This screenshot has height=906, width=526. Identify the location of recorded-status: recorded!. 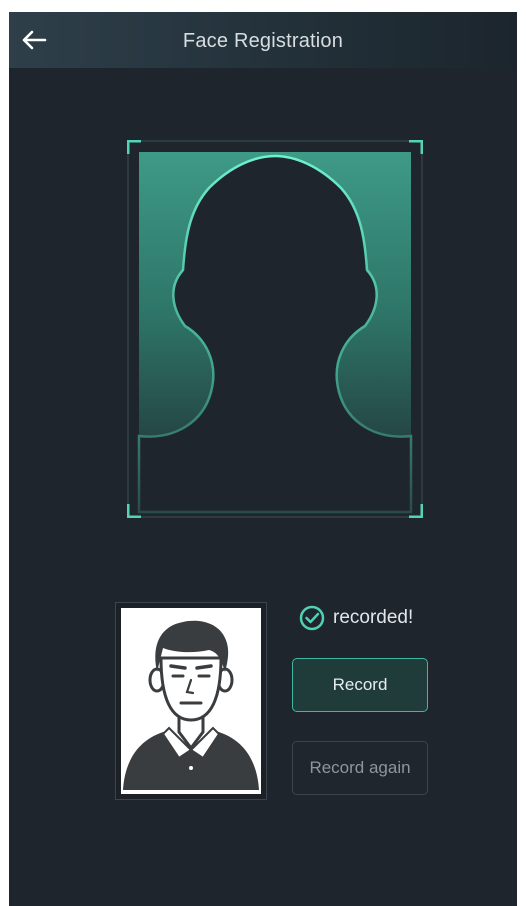
(356, 618).